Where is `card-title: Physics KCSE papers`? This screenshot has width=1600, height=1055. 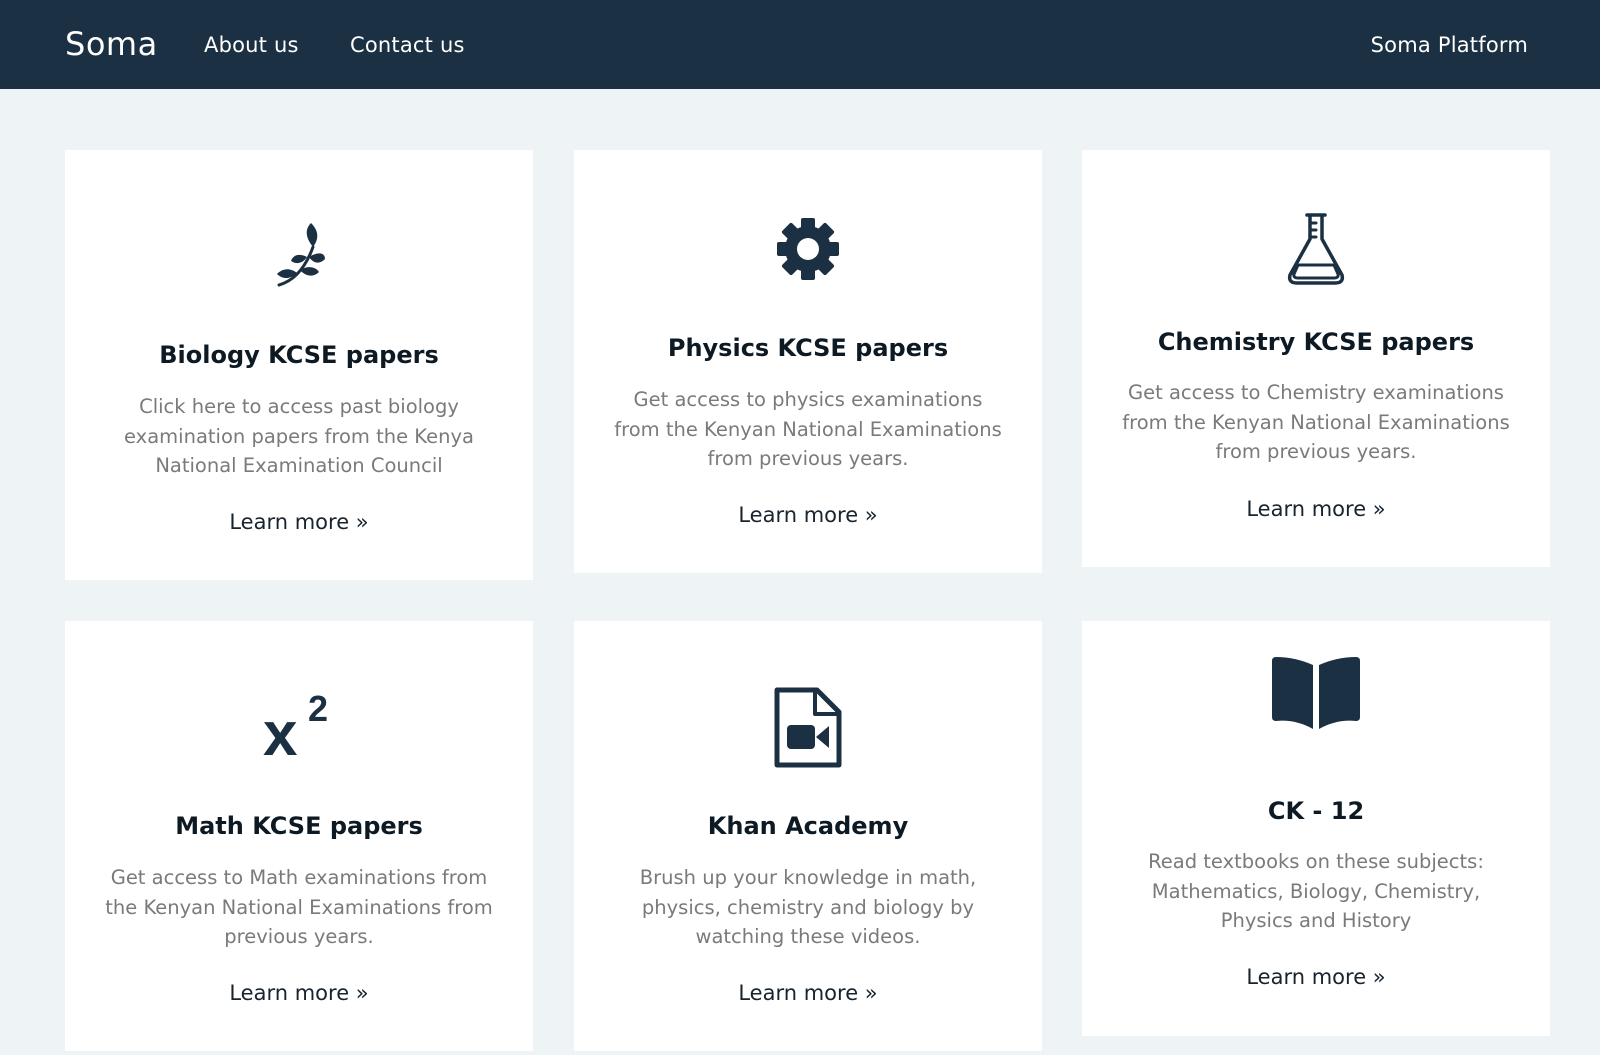
card-title: Physics KCSE papers is located at coordinates (808, 348).